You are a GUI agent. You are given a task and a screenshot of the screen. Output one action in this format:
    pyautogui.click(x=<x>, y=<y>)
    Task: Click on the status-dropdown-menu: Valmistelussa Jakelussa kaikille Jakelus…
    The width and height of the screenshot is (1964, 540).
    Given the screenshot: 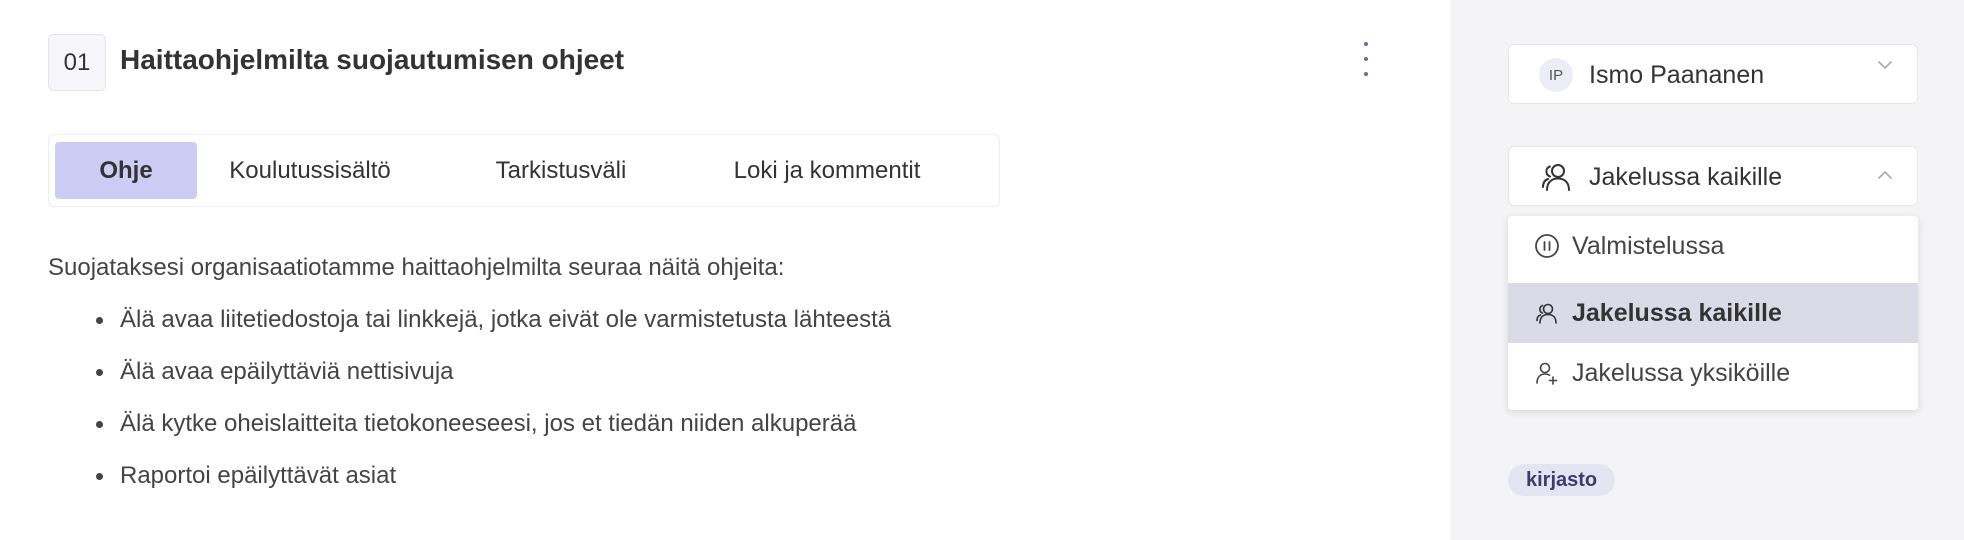 What is the action you would take?
    pyautogui.click(x=1713, y=313)
    